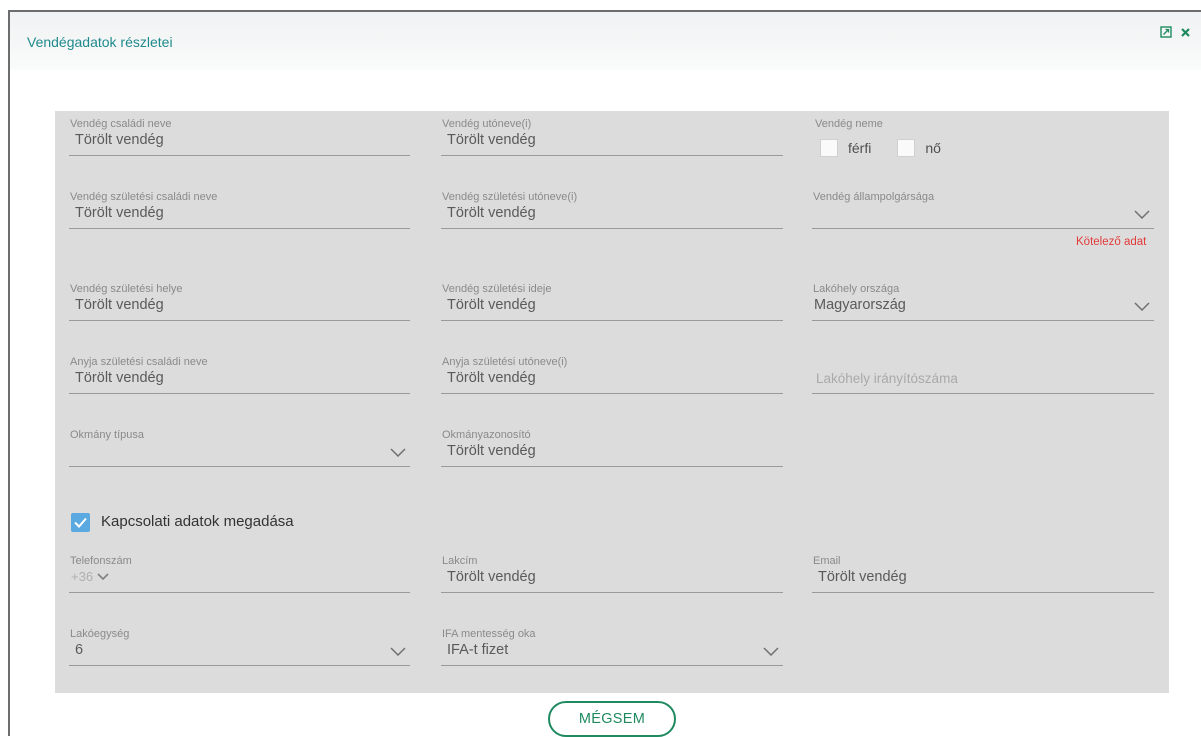 This screenshot has width=1201, height=737. Describe the element at coordinates (100, 634) in the screenshot. I see `unit-label: Lakóegység` at that location.